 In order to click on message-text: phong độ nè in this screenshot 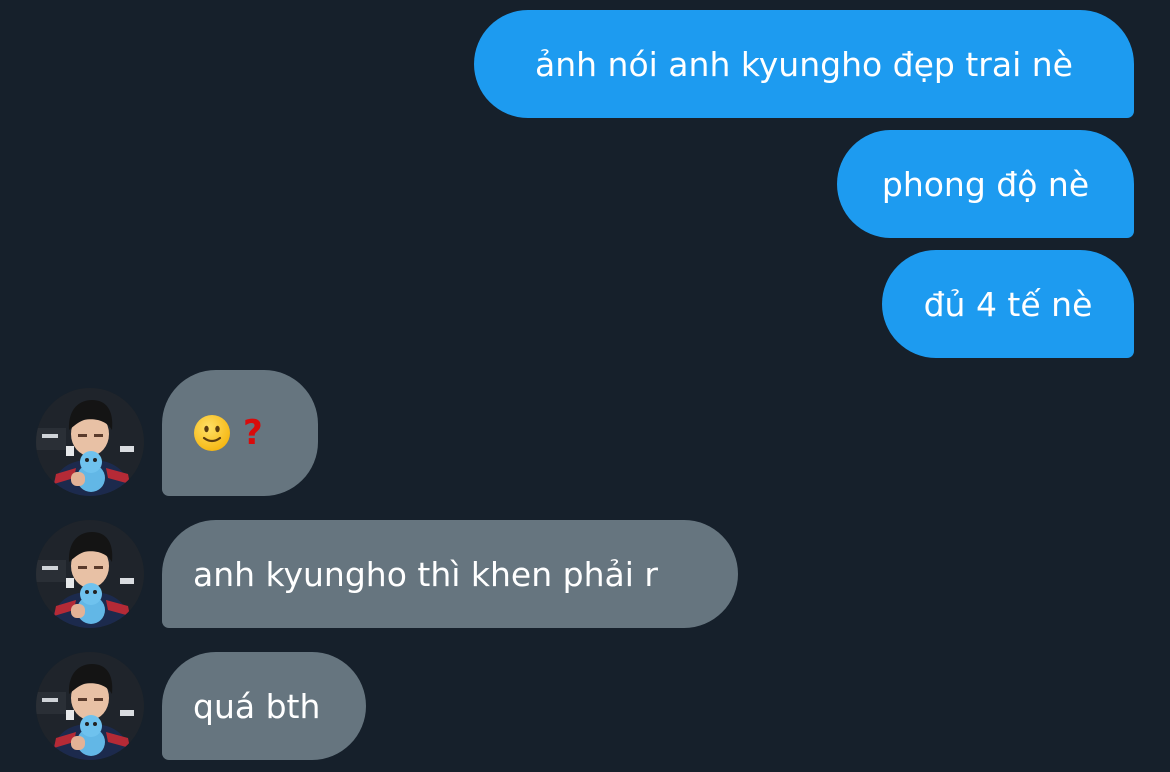, I will do `click(985, 184)`.